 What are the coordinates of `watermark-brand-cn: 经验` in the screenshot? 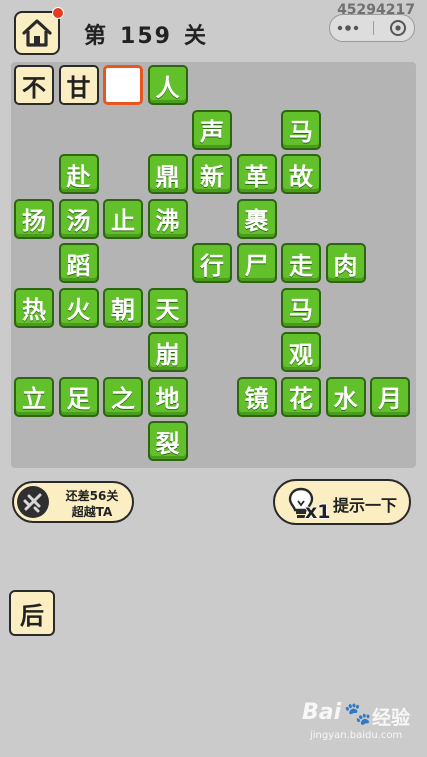 It's located at (391, 718).